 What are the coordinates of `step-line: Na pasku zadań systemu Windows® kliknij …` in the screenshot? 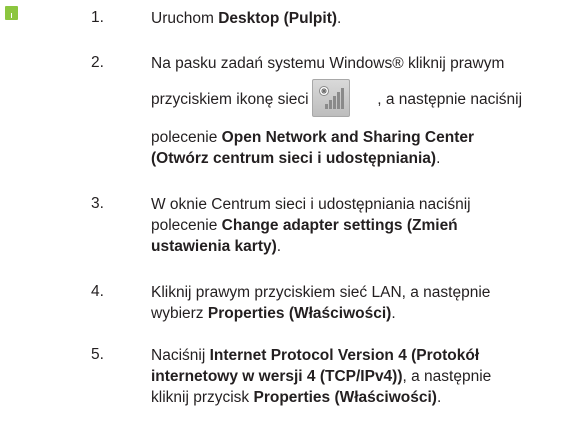 It's located at (328, 63).